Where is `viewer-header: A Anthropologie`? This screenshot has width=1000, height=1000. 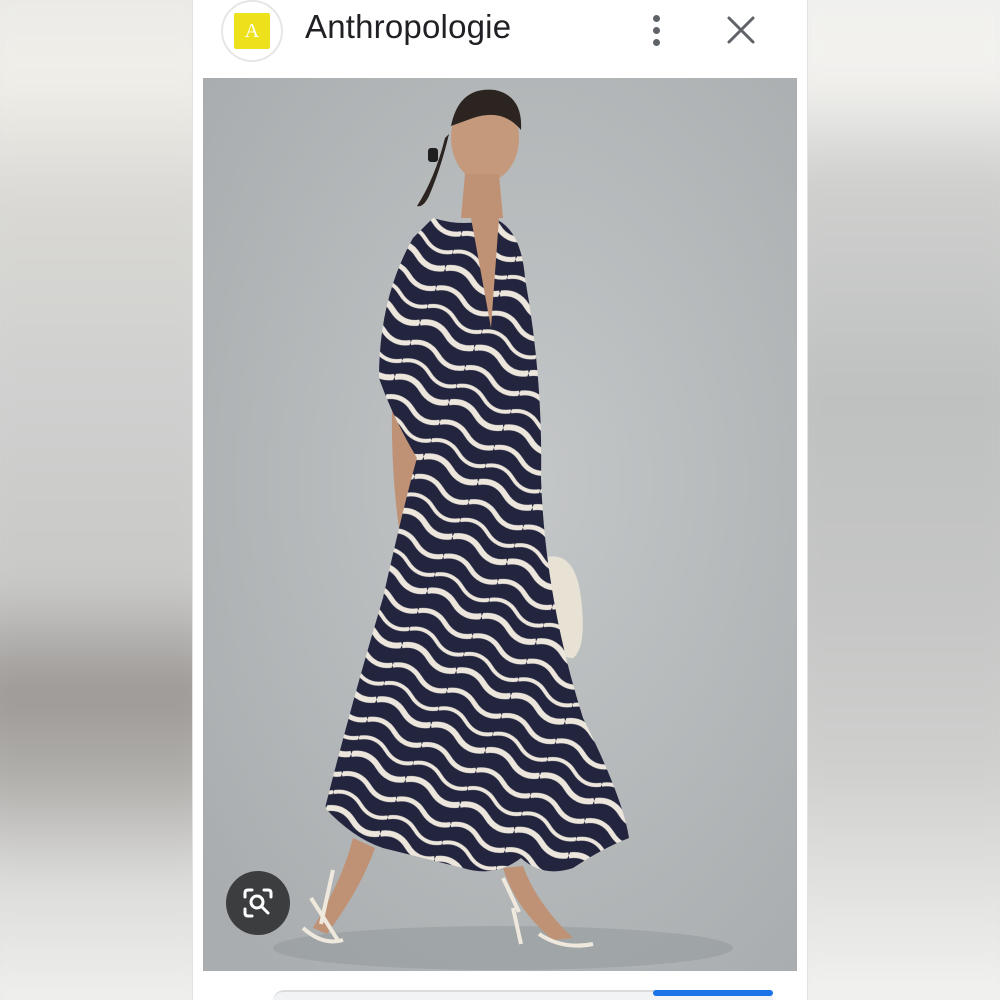
viewer-header: A Anthropologie is located at coordinates (500, 38).